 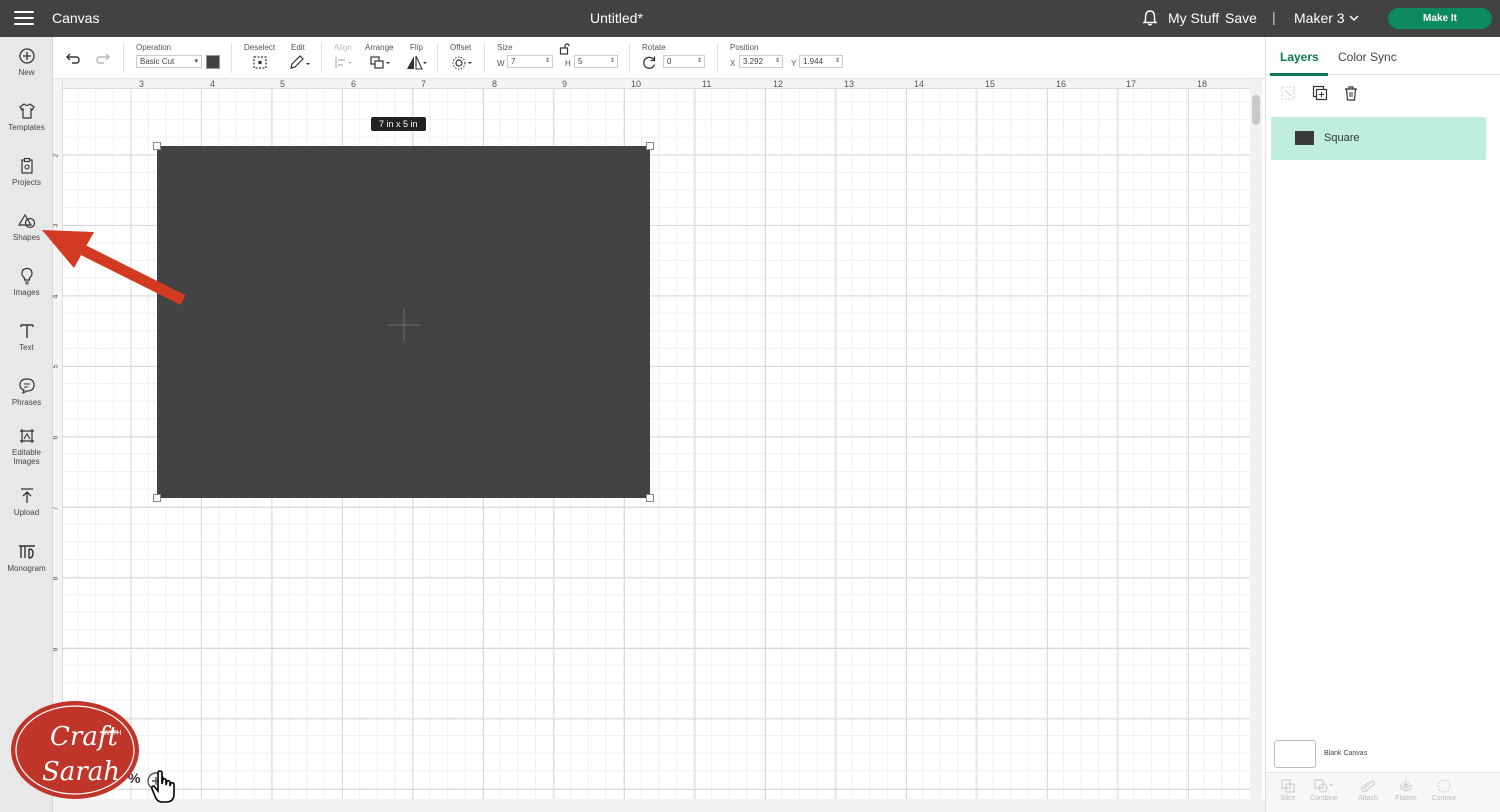 I want to click on x-position-input: 3.292 ⇕, so click(x=761, y=61).